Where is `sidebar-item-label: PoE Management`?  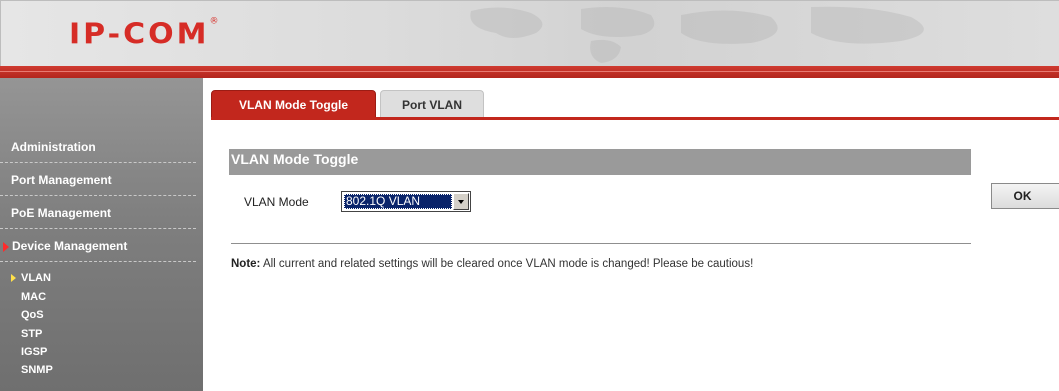 sidebar-item-label: PoE Management is located at coordinates (61, 213).